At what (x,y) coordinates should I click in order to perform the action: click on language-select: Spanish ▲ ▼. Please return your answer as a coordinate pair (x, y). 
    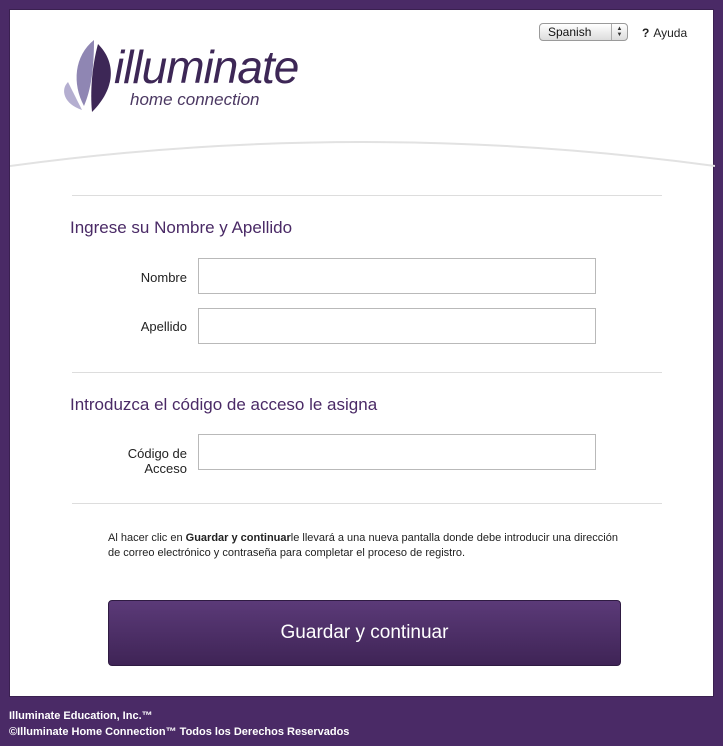
    Looking at the image, I should click on (583, 32).